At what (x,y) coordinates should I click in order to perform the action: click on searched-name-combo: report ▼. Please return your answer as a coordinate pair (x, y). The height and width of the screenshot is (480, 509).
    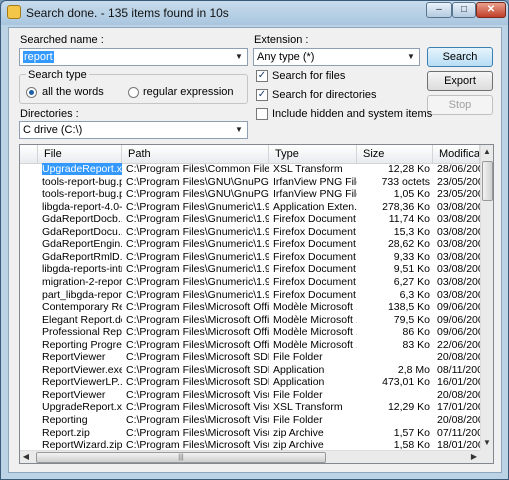
    Looking at the image, I should click on (133, 57).